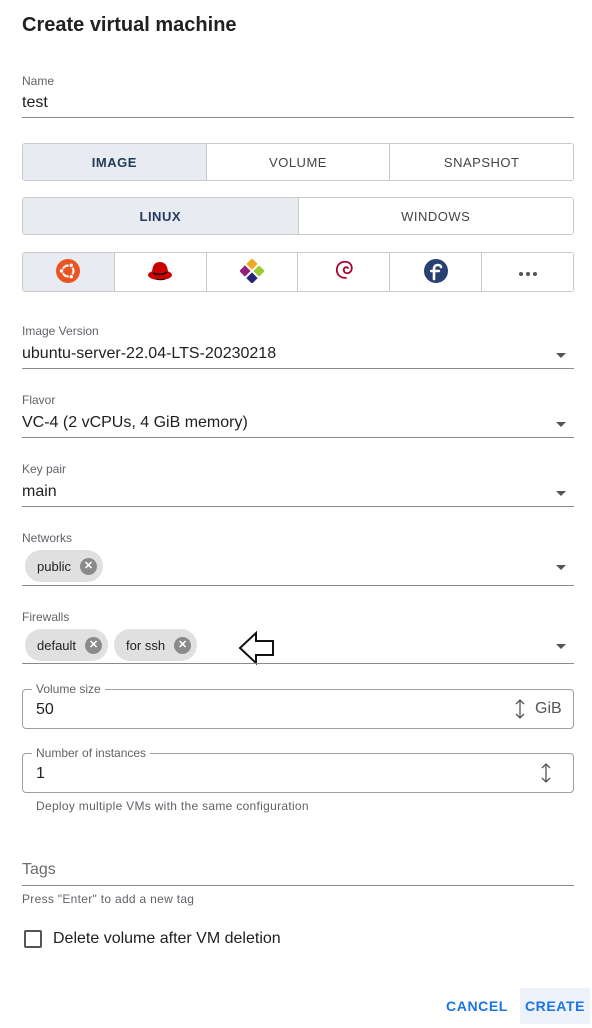  I want to click on network-chip: public ✕, so click(64, 566).